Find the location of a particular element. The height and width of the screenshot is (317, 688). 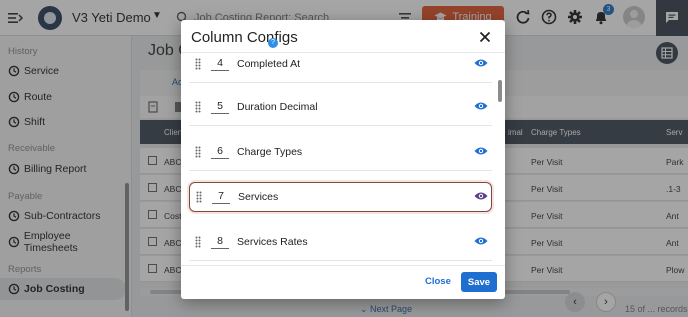

help-badge-icon: ? is located at coordinates (273, 43).